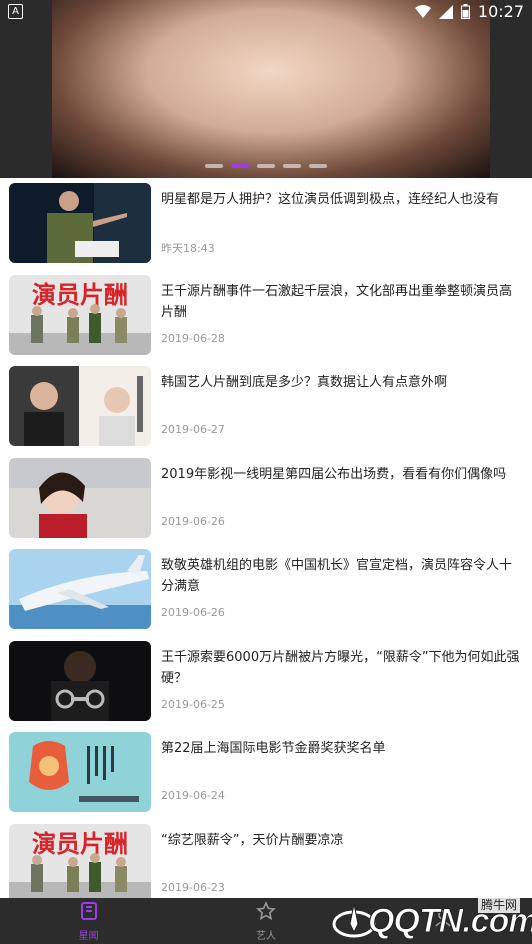 This screenshot has height=944, width=532. I want to click on status-time: 10:27, so click(500, 11).